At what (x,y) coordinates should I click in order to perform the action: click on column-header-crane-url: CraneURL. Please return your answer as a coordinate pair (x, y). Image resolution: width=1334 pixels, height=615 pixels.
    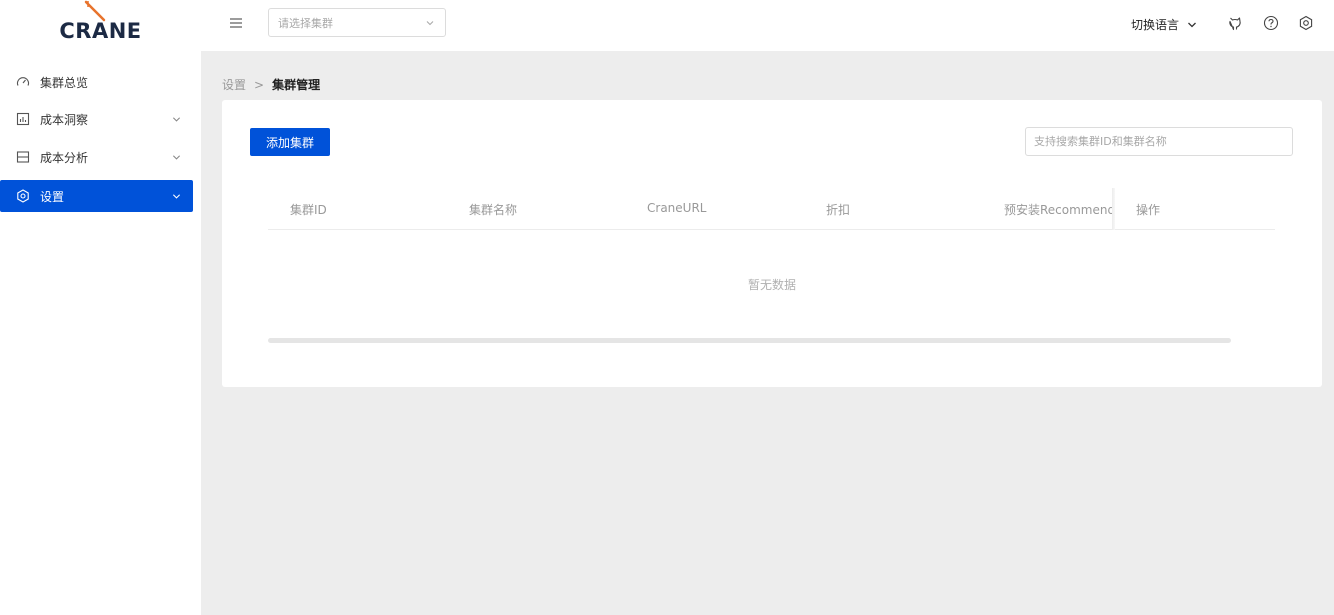
    Looking at the image, I should click on (677, 208).